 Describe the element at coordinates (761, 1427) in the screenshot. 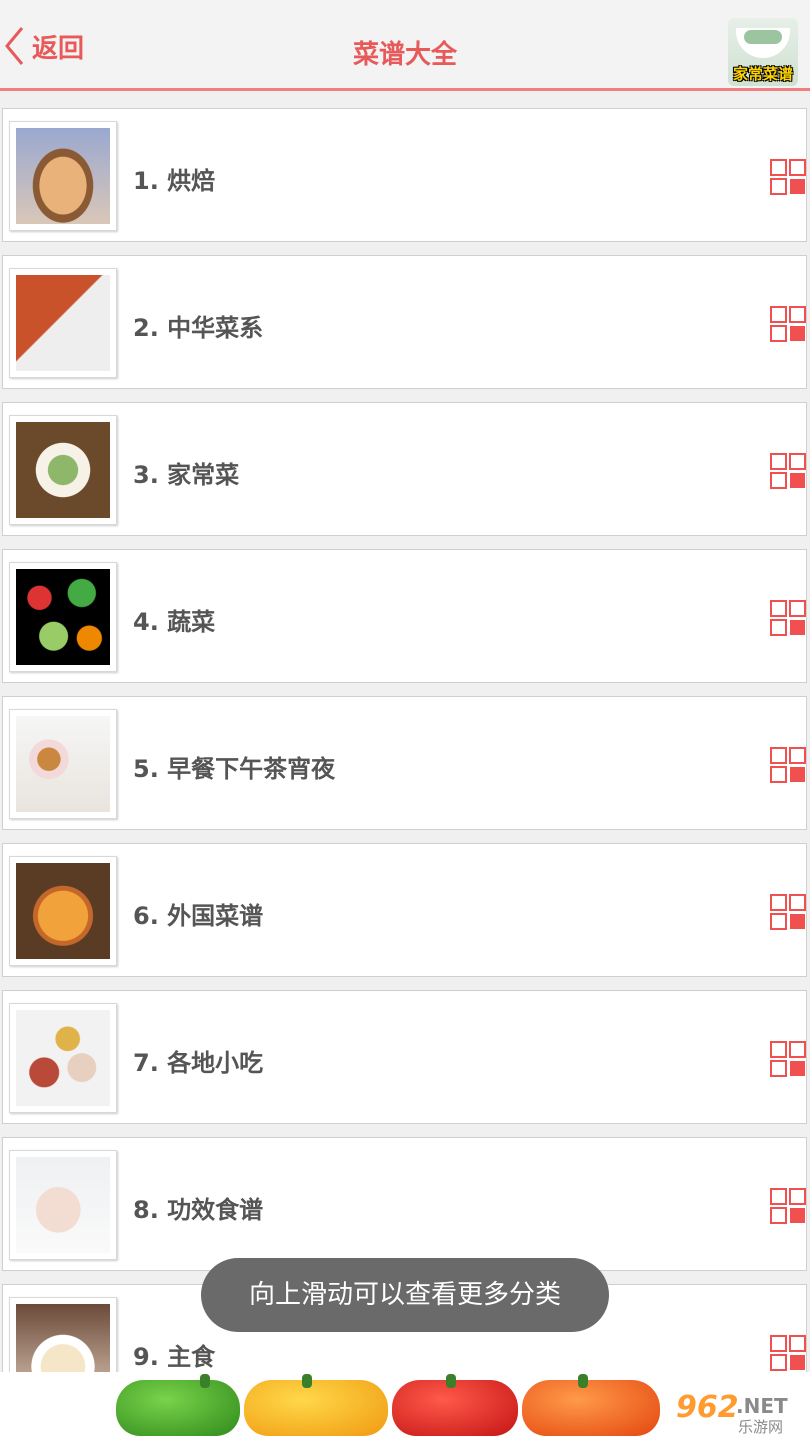

I see `logo-subtitle: 乐游网` at that location.